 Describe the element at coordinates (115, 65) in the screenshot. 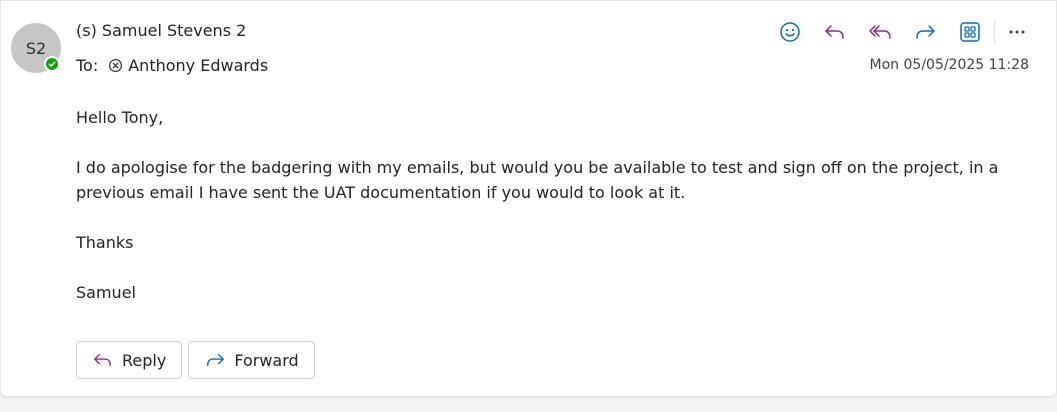

I see `remove-recipient-icon` at that location.